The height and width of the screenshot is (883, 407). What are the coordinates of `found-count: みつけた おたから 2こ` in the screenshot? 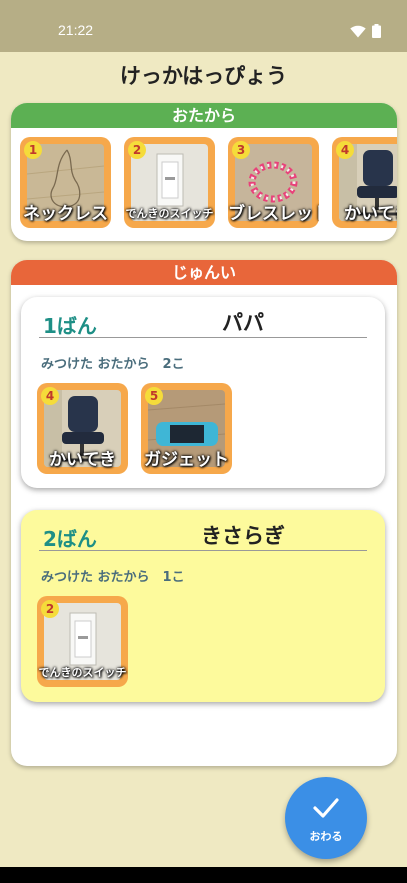 It's located at (113, 364).